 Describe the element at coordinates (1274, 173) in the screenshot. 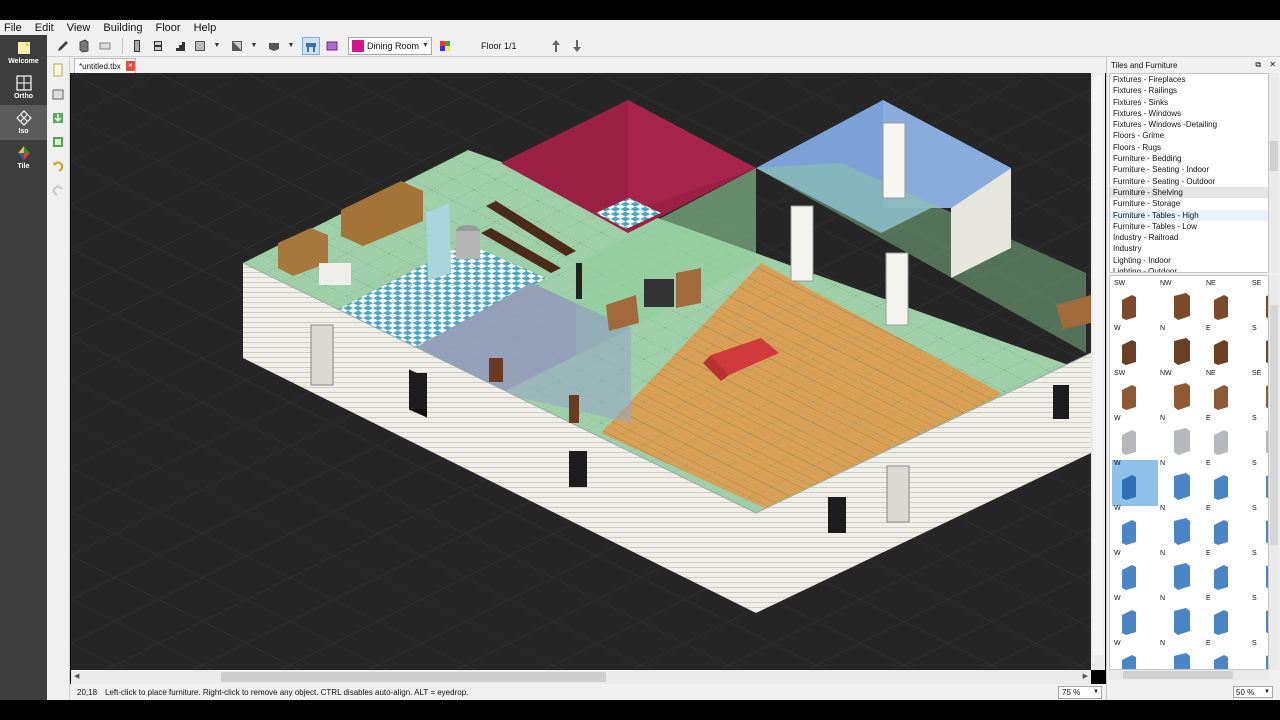

I see `category-scrollbar` at that location.